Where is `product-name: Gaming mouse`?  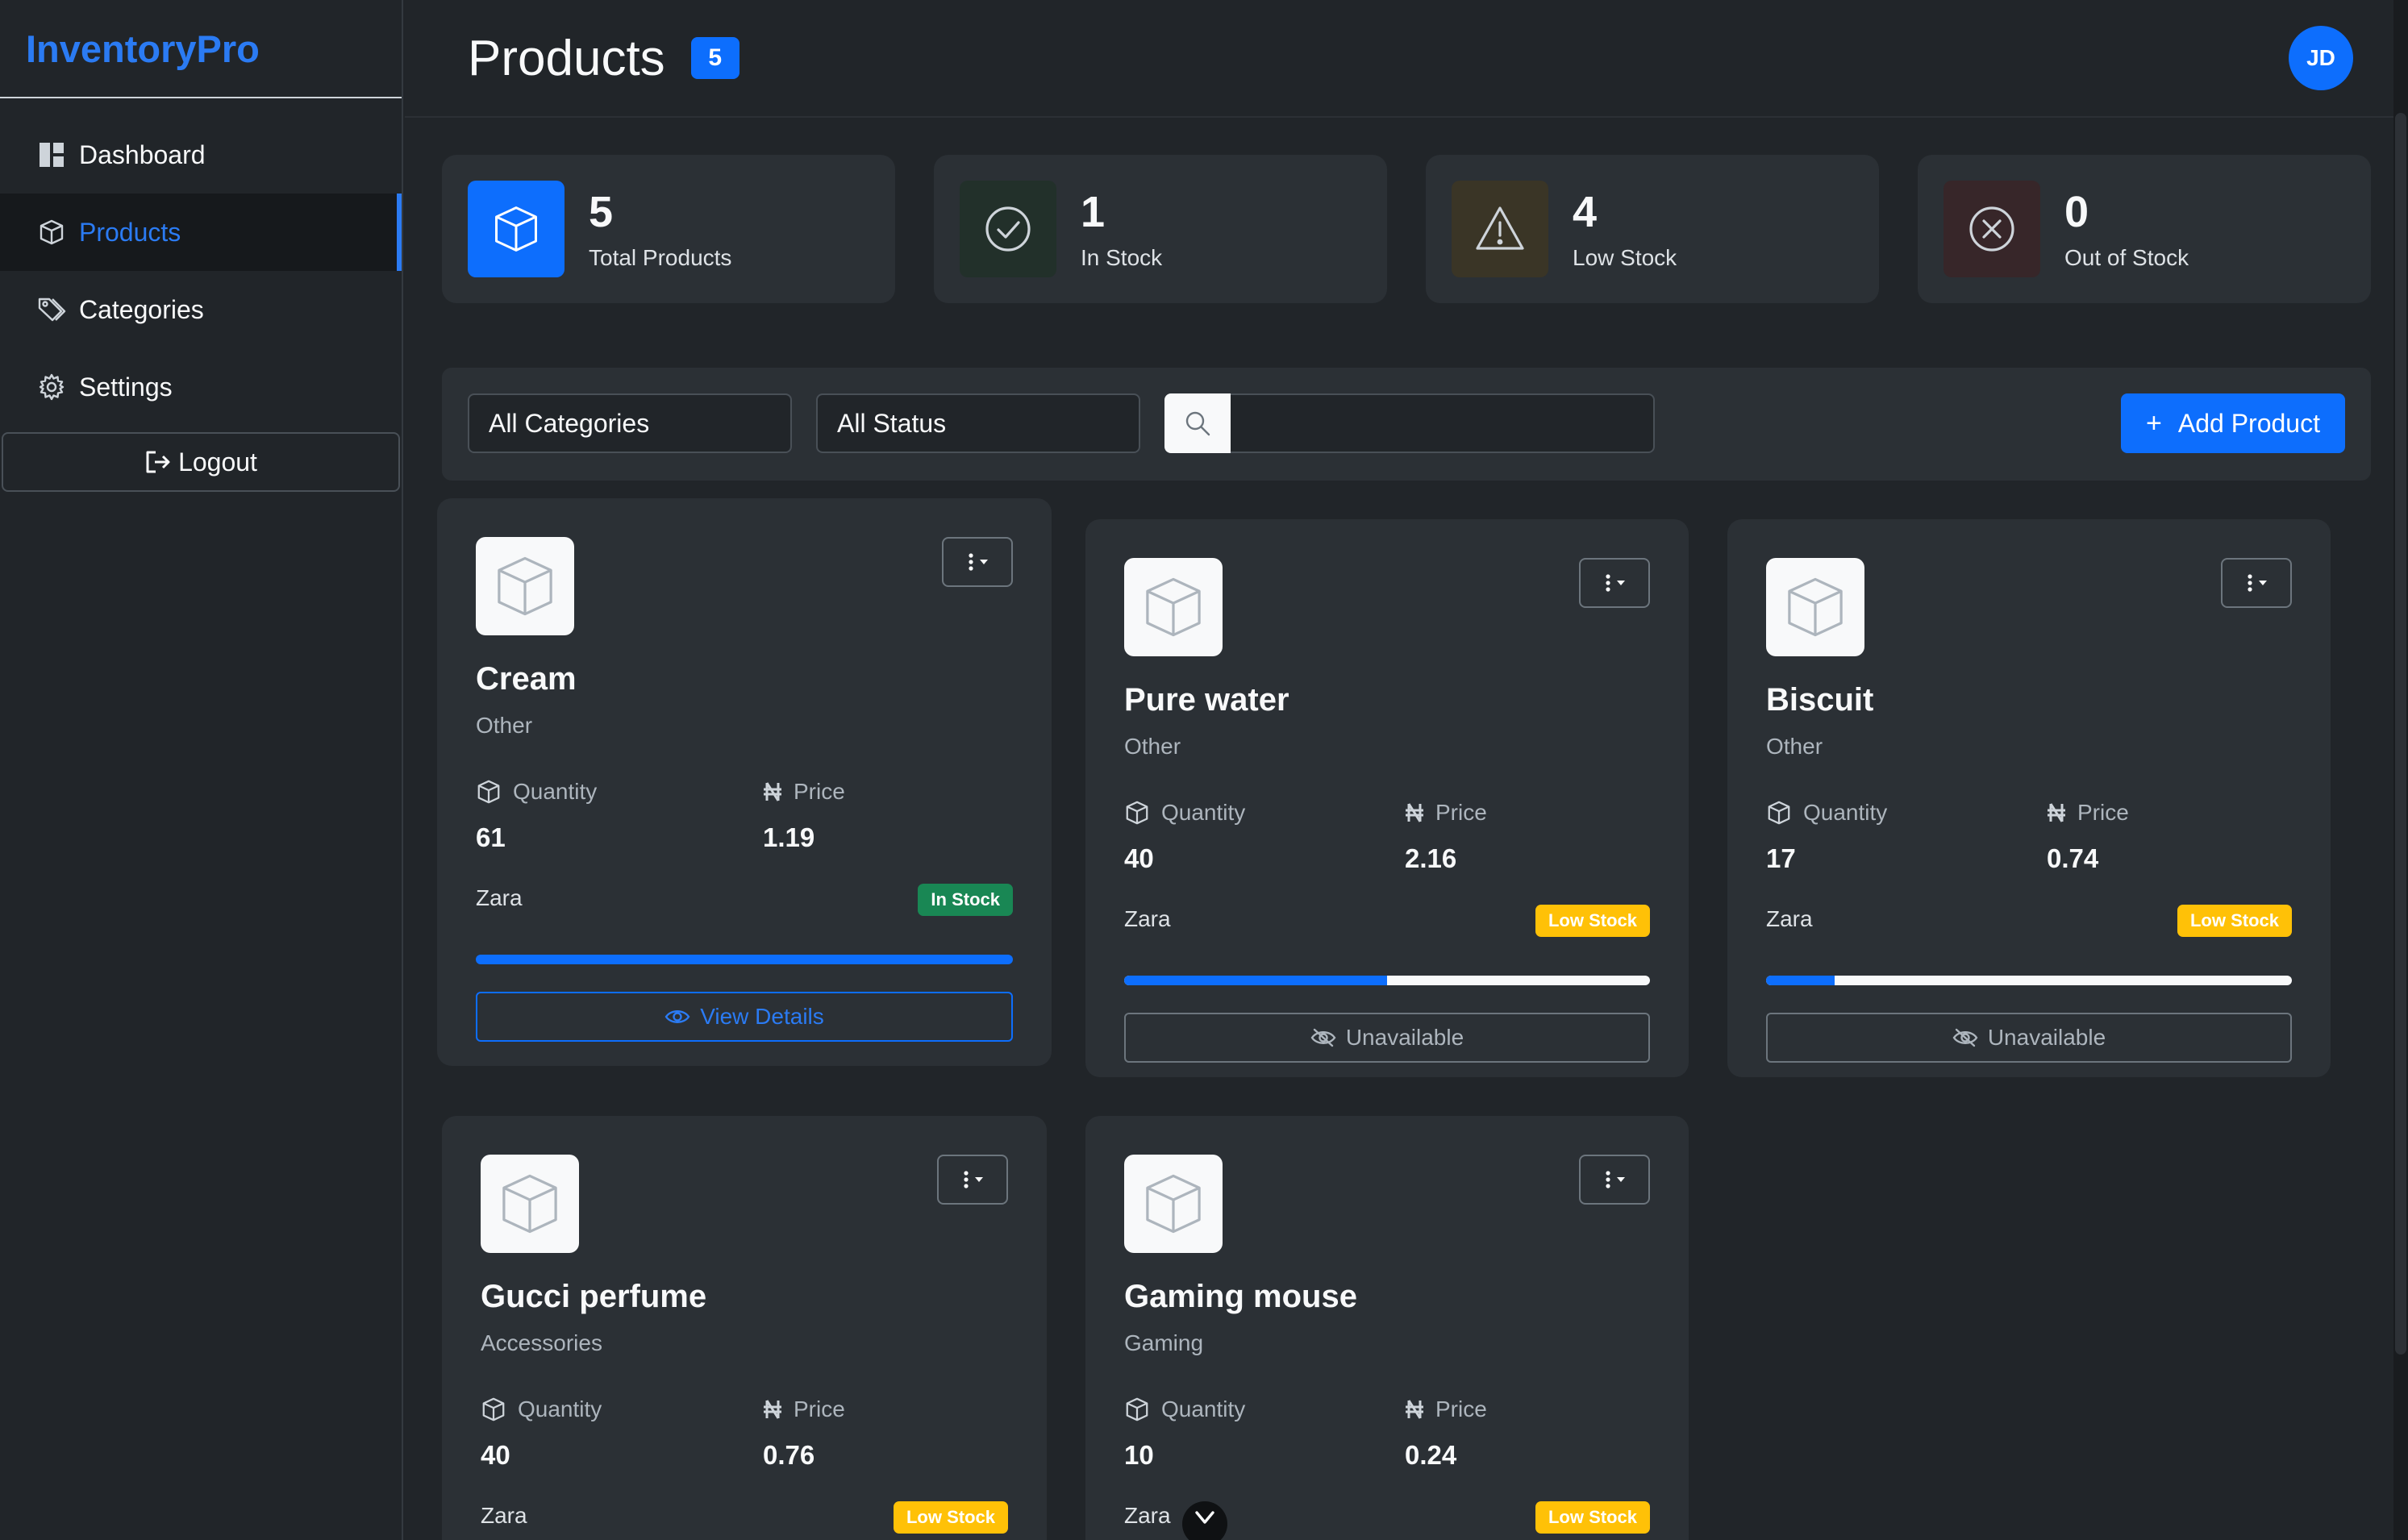
product-name: Gaming mouse is located at coordinates (1240, 1296).